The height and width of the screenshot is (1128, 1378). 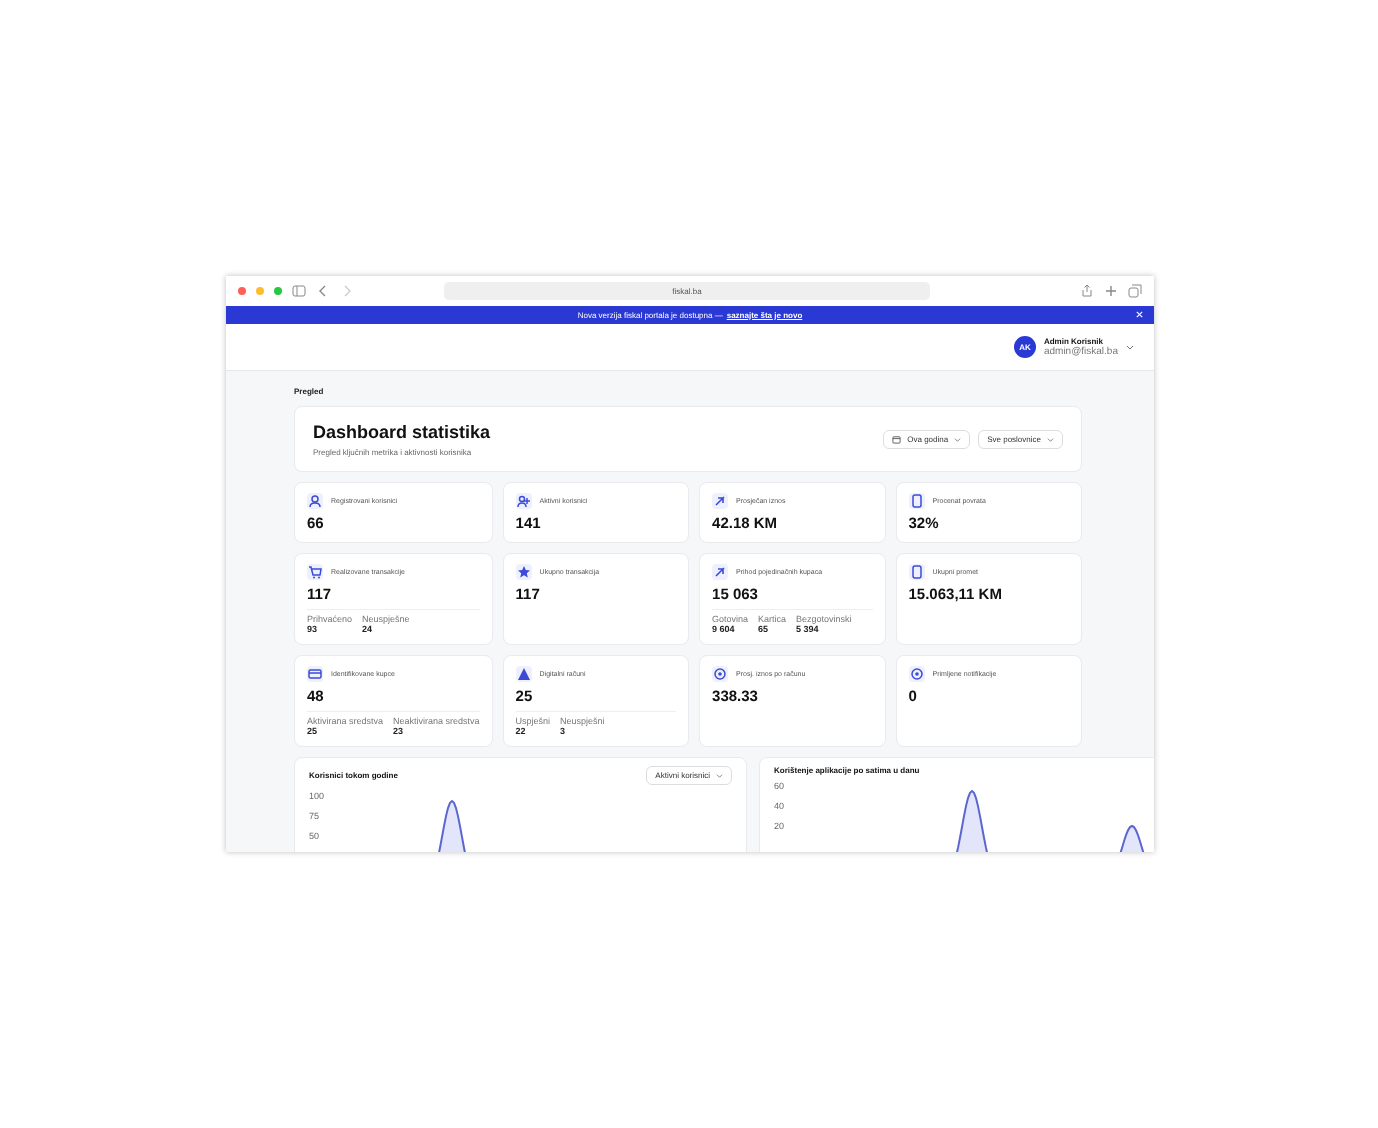 I want to click on zoom-dot, so click(x=278, y=291).